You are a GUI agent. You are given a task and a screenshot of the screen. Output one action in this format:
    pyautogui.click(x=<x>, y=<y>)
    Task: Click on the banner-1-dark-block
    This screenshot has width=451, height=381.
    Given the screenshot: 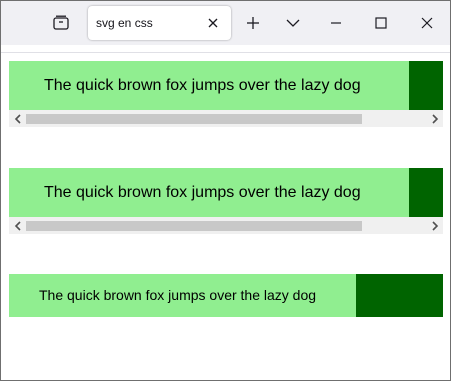 What is the action you would take?
    pyautogui.click(x=426, y=85)
    